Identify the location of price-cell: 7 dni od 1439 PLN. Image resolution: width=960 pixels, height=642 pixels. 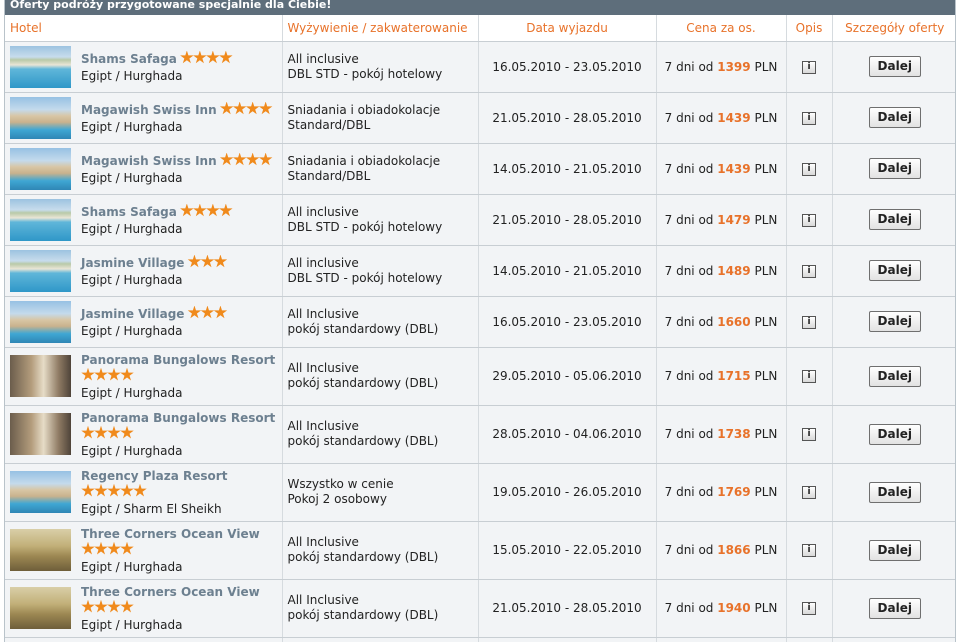
(721, 169).